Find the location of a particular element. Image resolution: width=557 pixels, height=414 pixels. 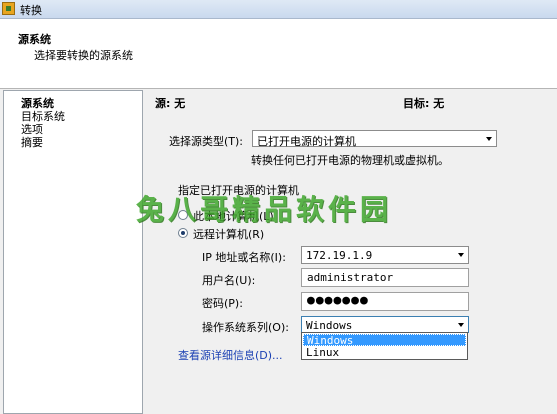

ip-address-label: IP 地址或名称(I): is located at coordinates (244, 257).